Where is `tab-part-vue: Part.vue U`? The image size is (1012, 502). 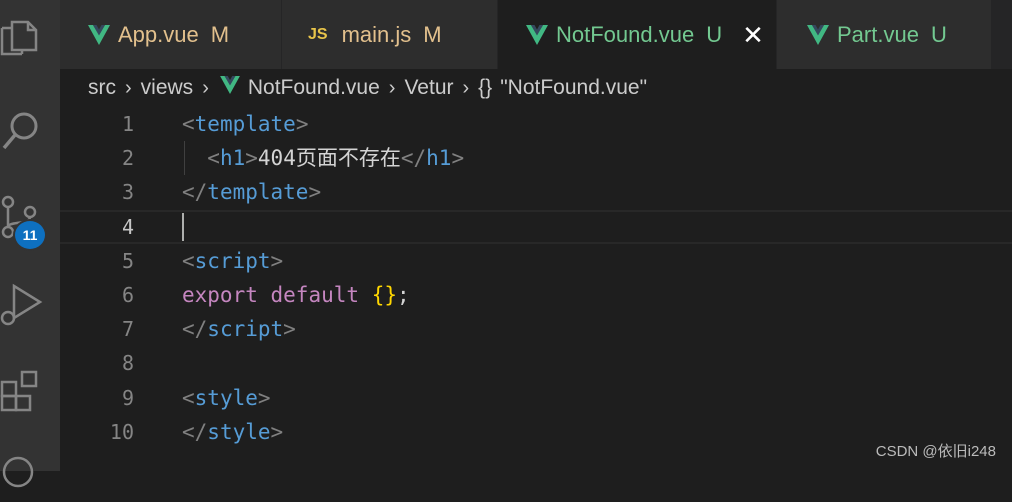
tab-part-vue: Part.vue U is located at coordinates (884, 34).